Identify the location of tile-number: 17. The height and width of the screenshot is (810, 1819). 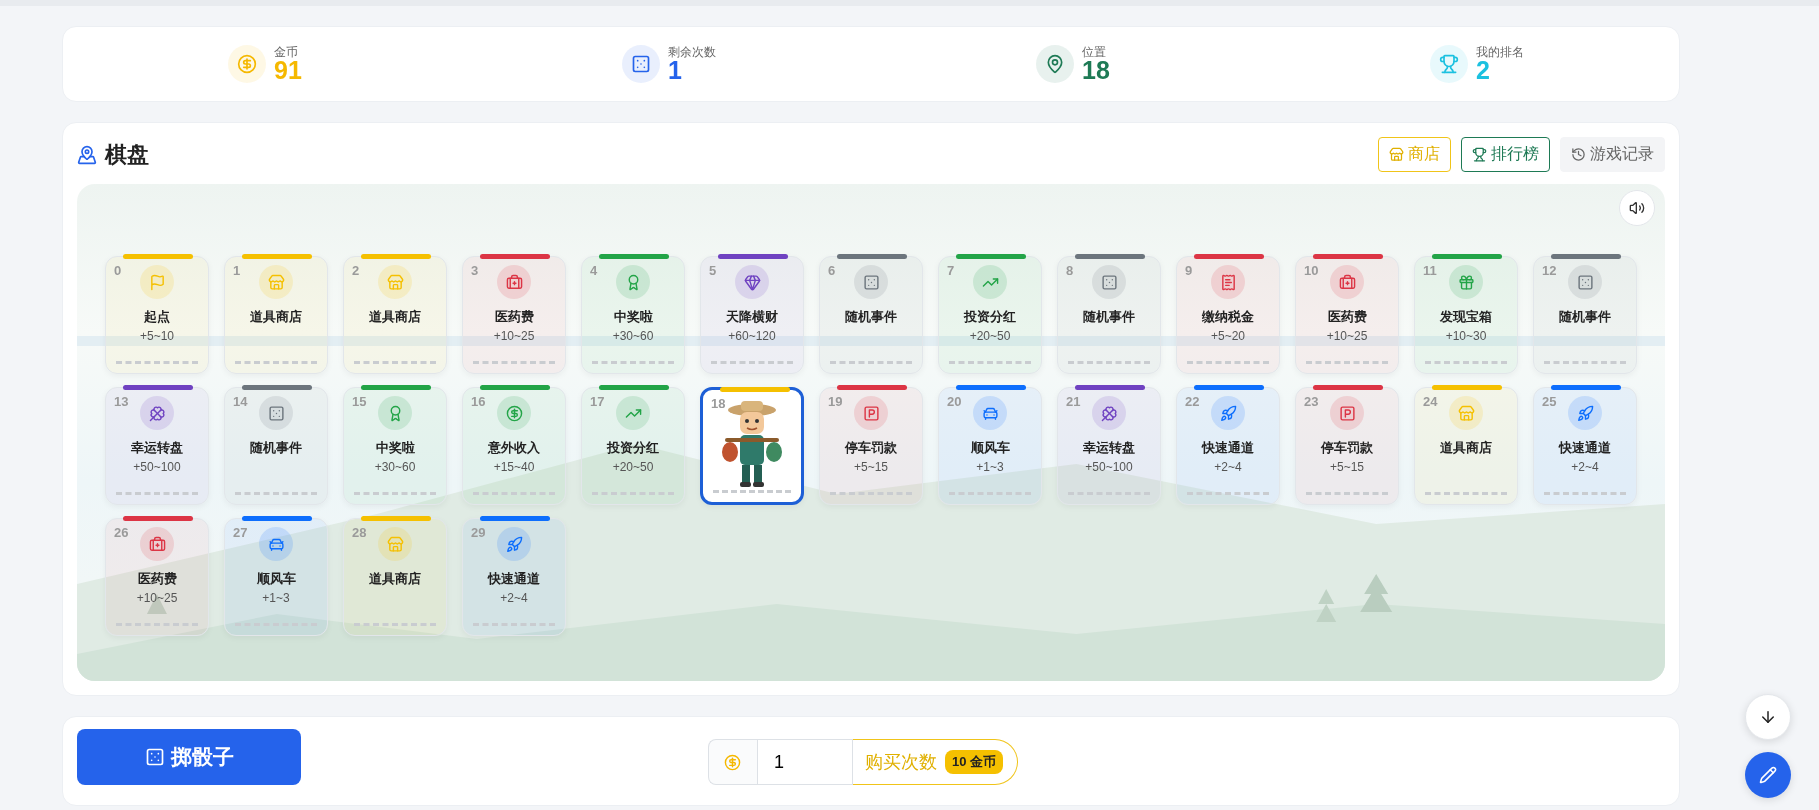
(597, 401).